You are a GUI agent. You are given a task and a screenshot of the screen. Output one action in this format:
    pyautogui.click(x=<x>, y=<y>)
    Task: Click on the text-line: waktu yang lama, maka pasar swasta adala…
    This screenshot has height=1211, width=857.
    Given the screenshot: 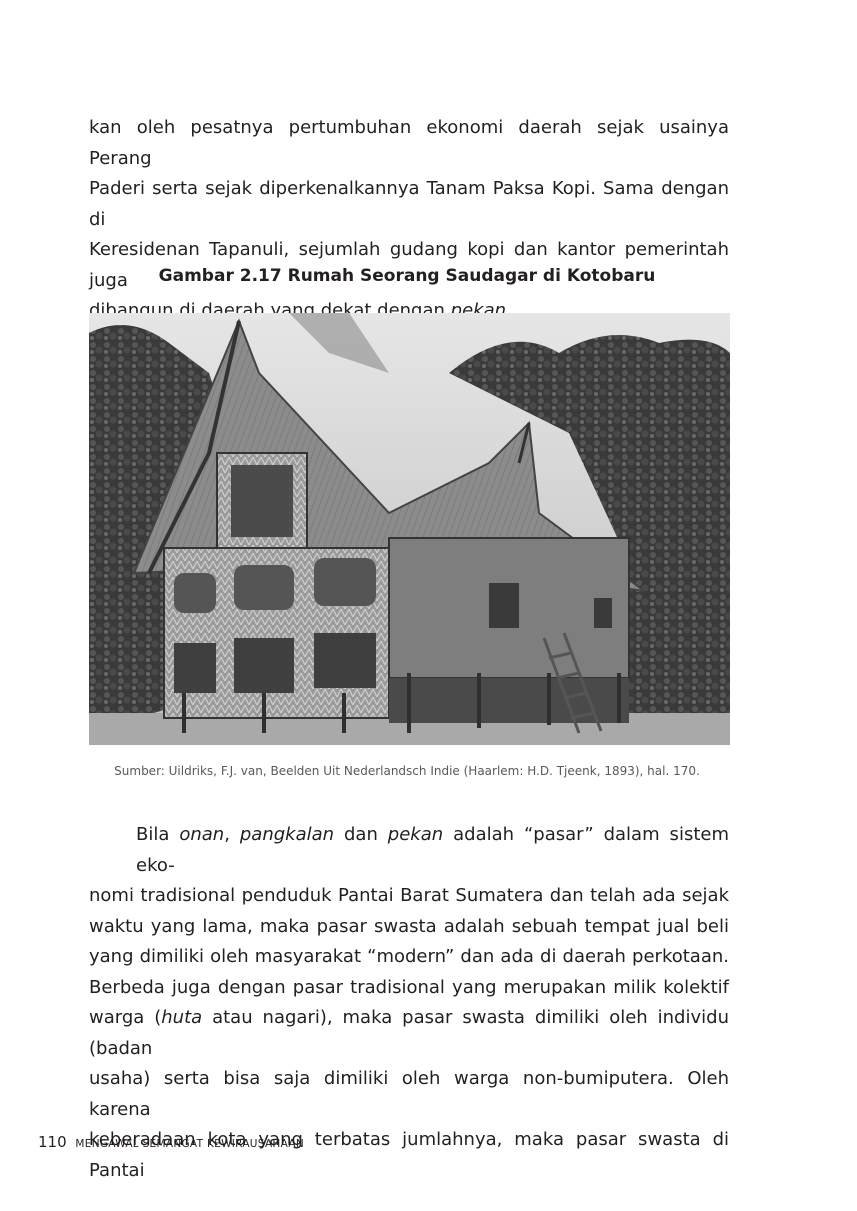 What is the action you would take?
    pyautogui.click(x=409, y=926)
    